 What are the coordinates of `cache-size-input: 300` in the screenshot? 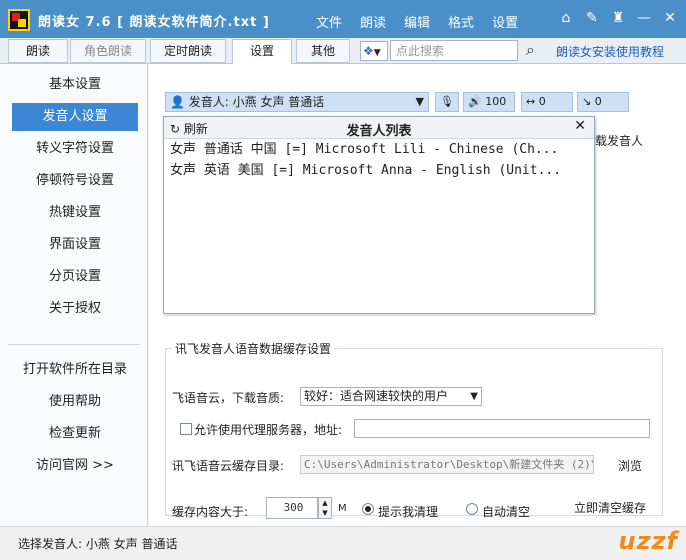 It's located at (292, 508).